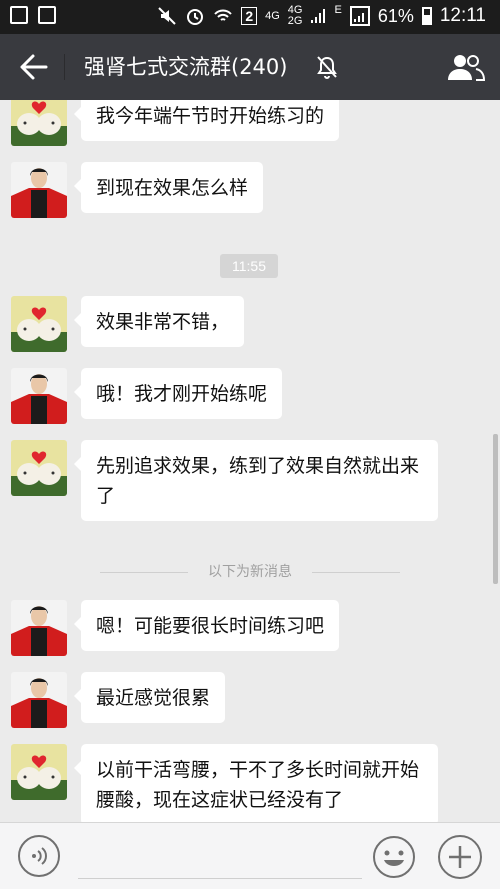 The image size is (500, 889). I want to click on message-bubble: 哦！我才刚开始练呢, so click(178, 393).